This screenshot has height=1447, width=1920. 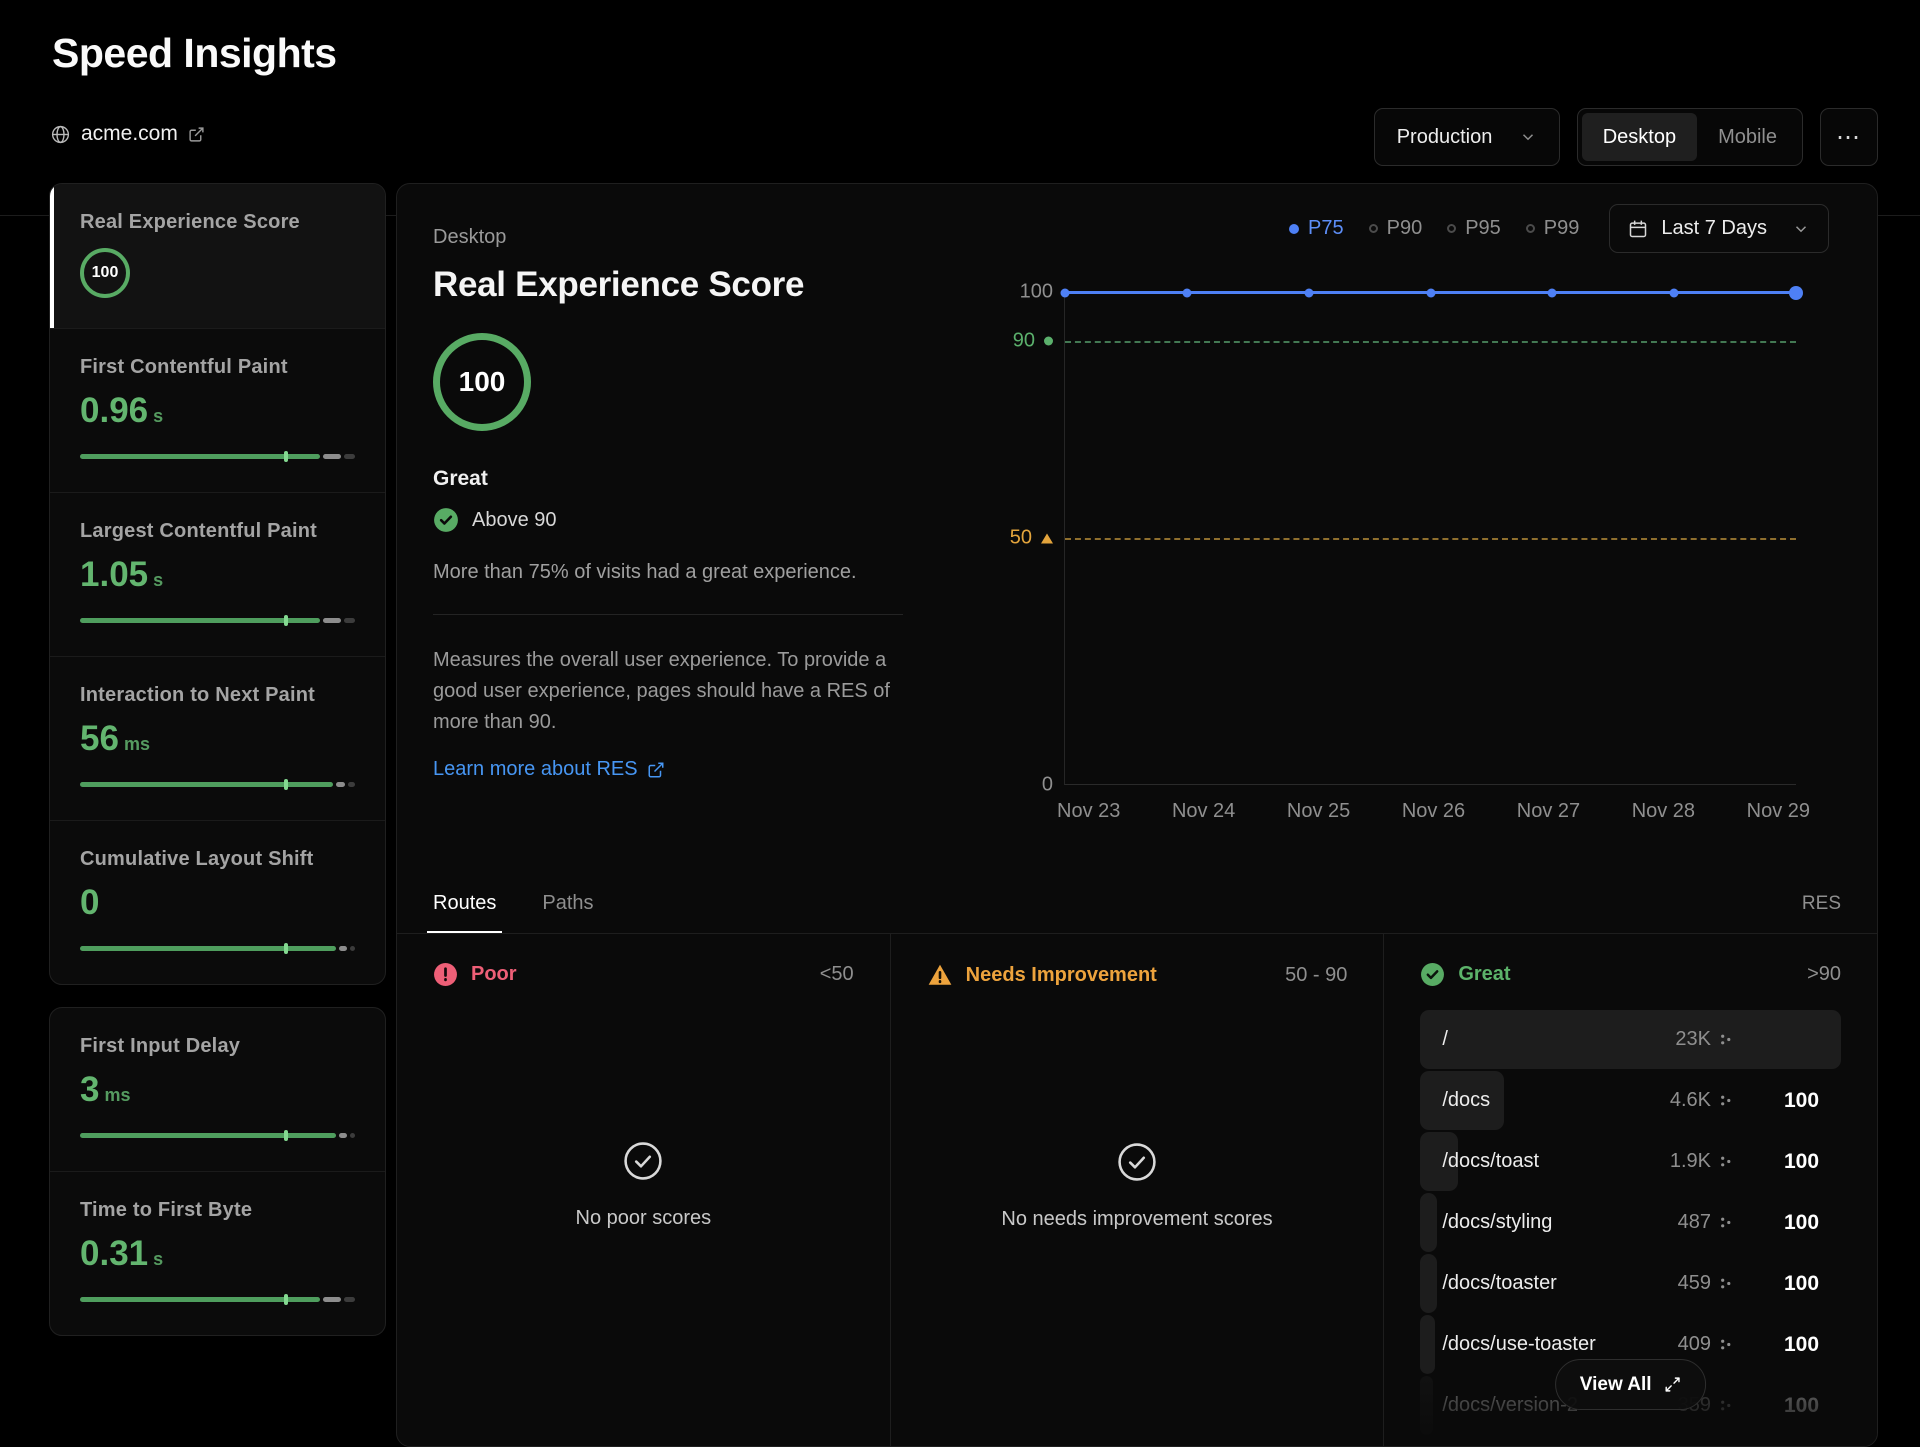 What do you see at coordinates (1630, 1100) in the screenshot?
I see `route-row: /docs 4.6K 100` at bounding box center [1630, 1100].